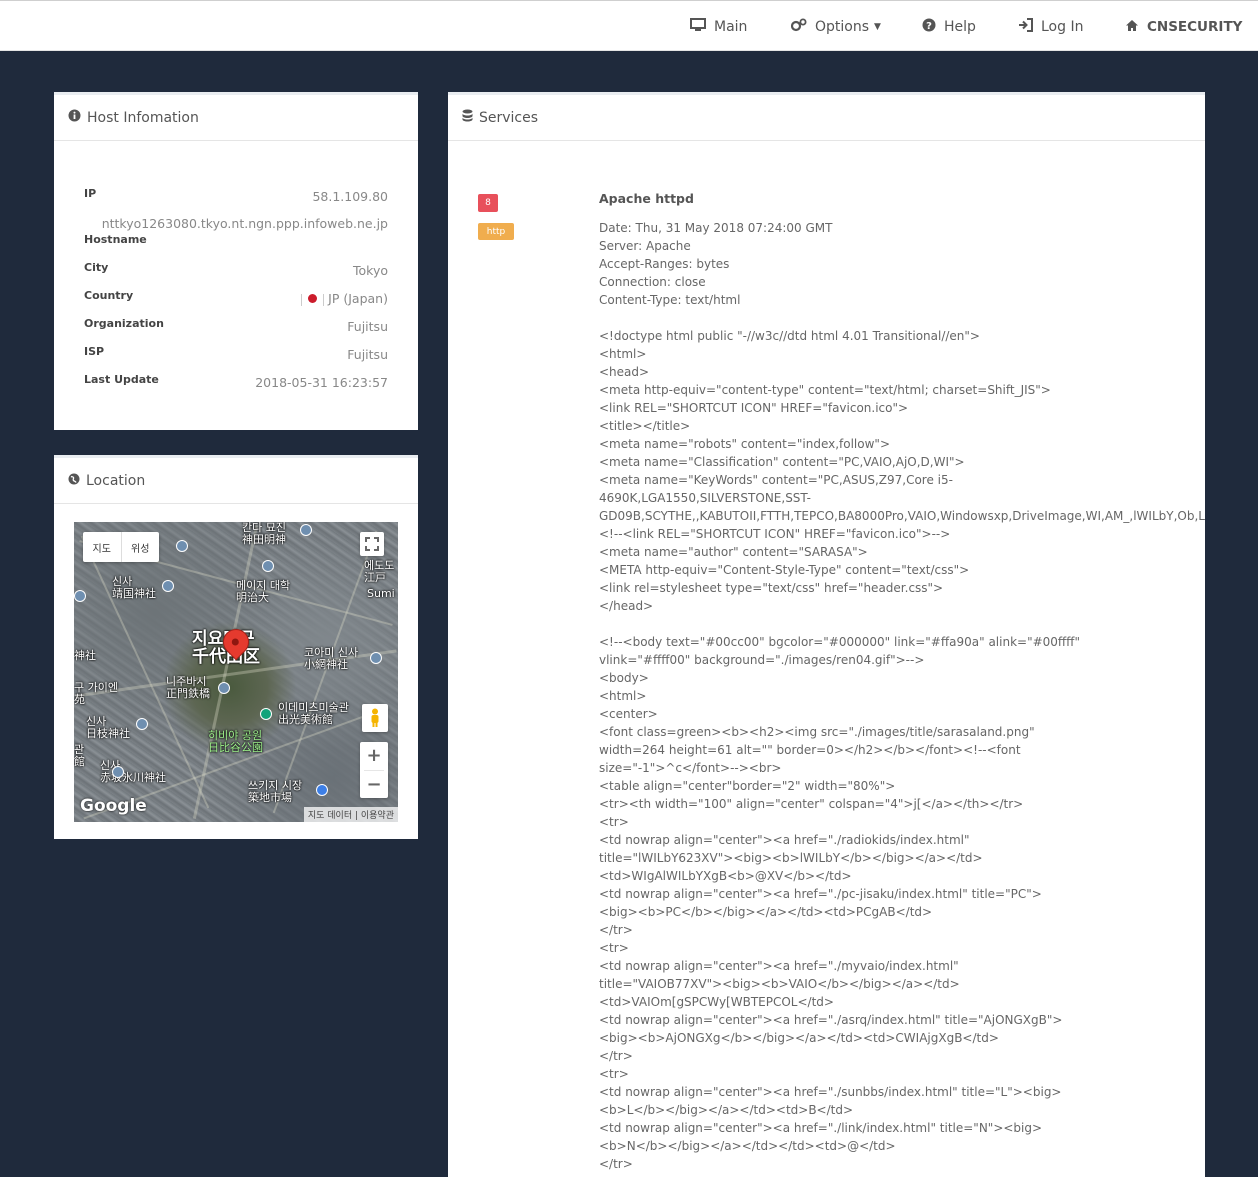 The width and height of the screenshot is (1258, 1177). What do you see at coordinates (1195, 27) in the screenshot?
I see `nav-brand-label: CNSECURITY` at bounding box center [1195, 27].